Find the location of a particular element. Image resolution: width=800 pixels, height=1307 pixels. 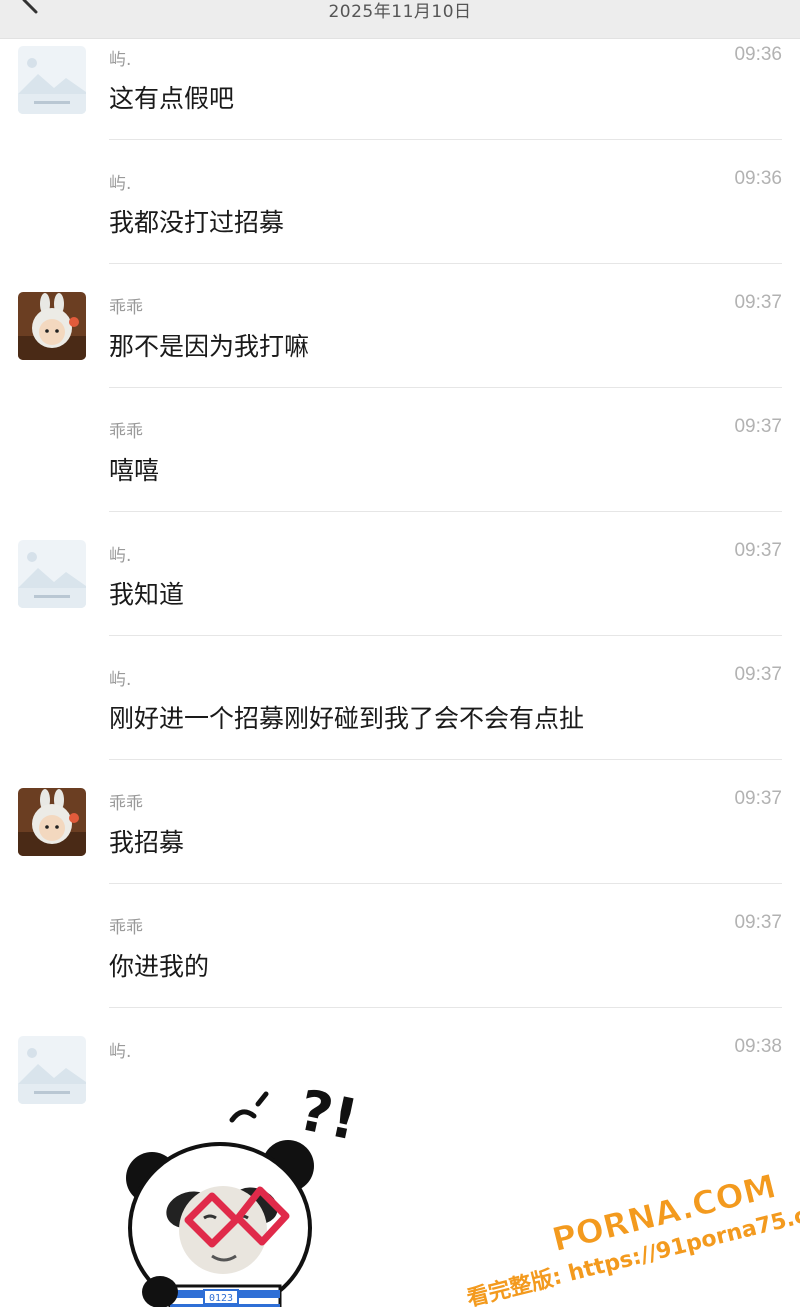

top-bar: 2025年11月10日 is located at coordinates (400, 19).